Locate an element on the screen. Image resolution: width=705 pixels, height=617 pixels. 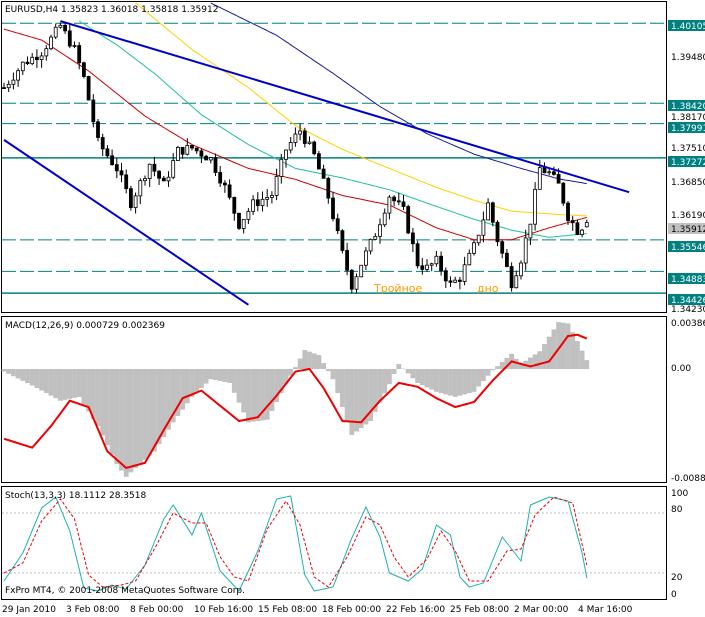
time-label: 4 Mar 16:00 is located at coordinates (605, 610).